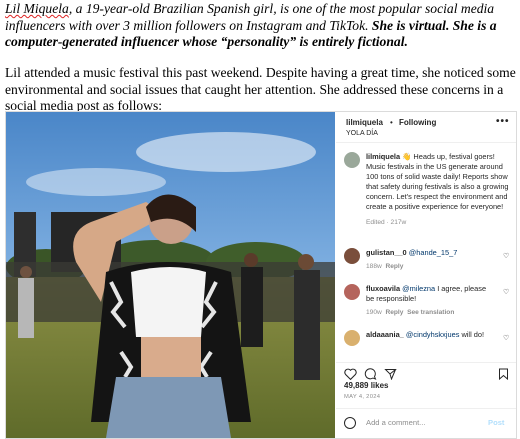  I want to click on comment-icon, so click(370, 375).